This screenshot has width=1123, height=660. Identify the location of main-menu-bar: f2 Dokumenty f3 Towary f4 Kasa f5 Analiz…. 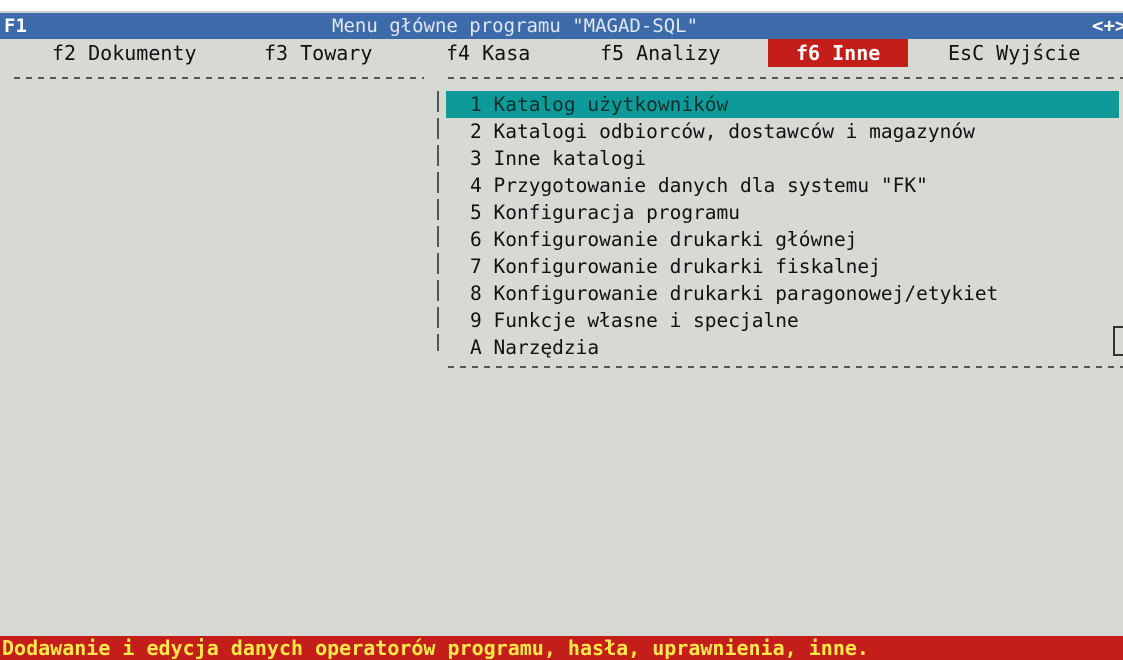
(561, 53).